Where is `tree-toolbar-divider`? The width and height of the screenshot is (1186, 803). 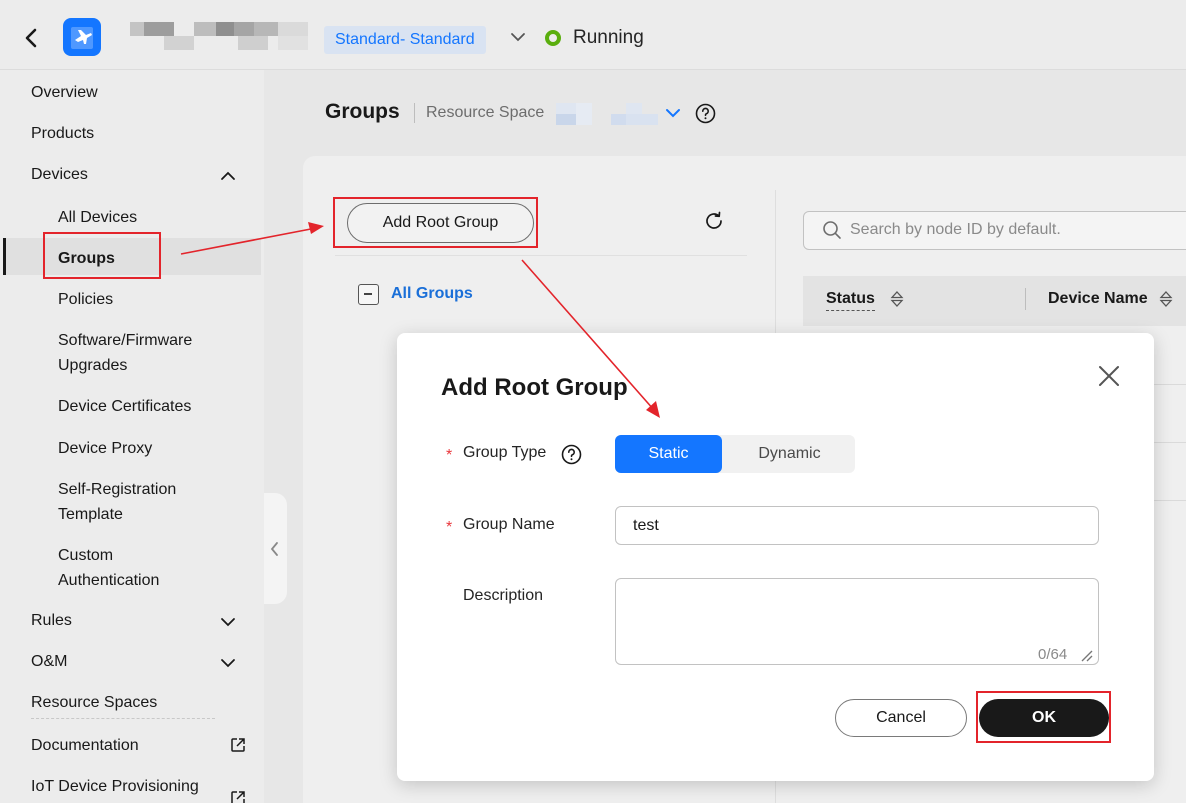 tree-toolbar-divider is located at coordinates (541, 255).